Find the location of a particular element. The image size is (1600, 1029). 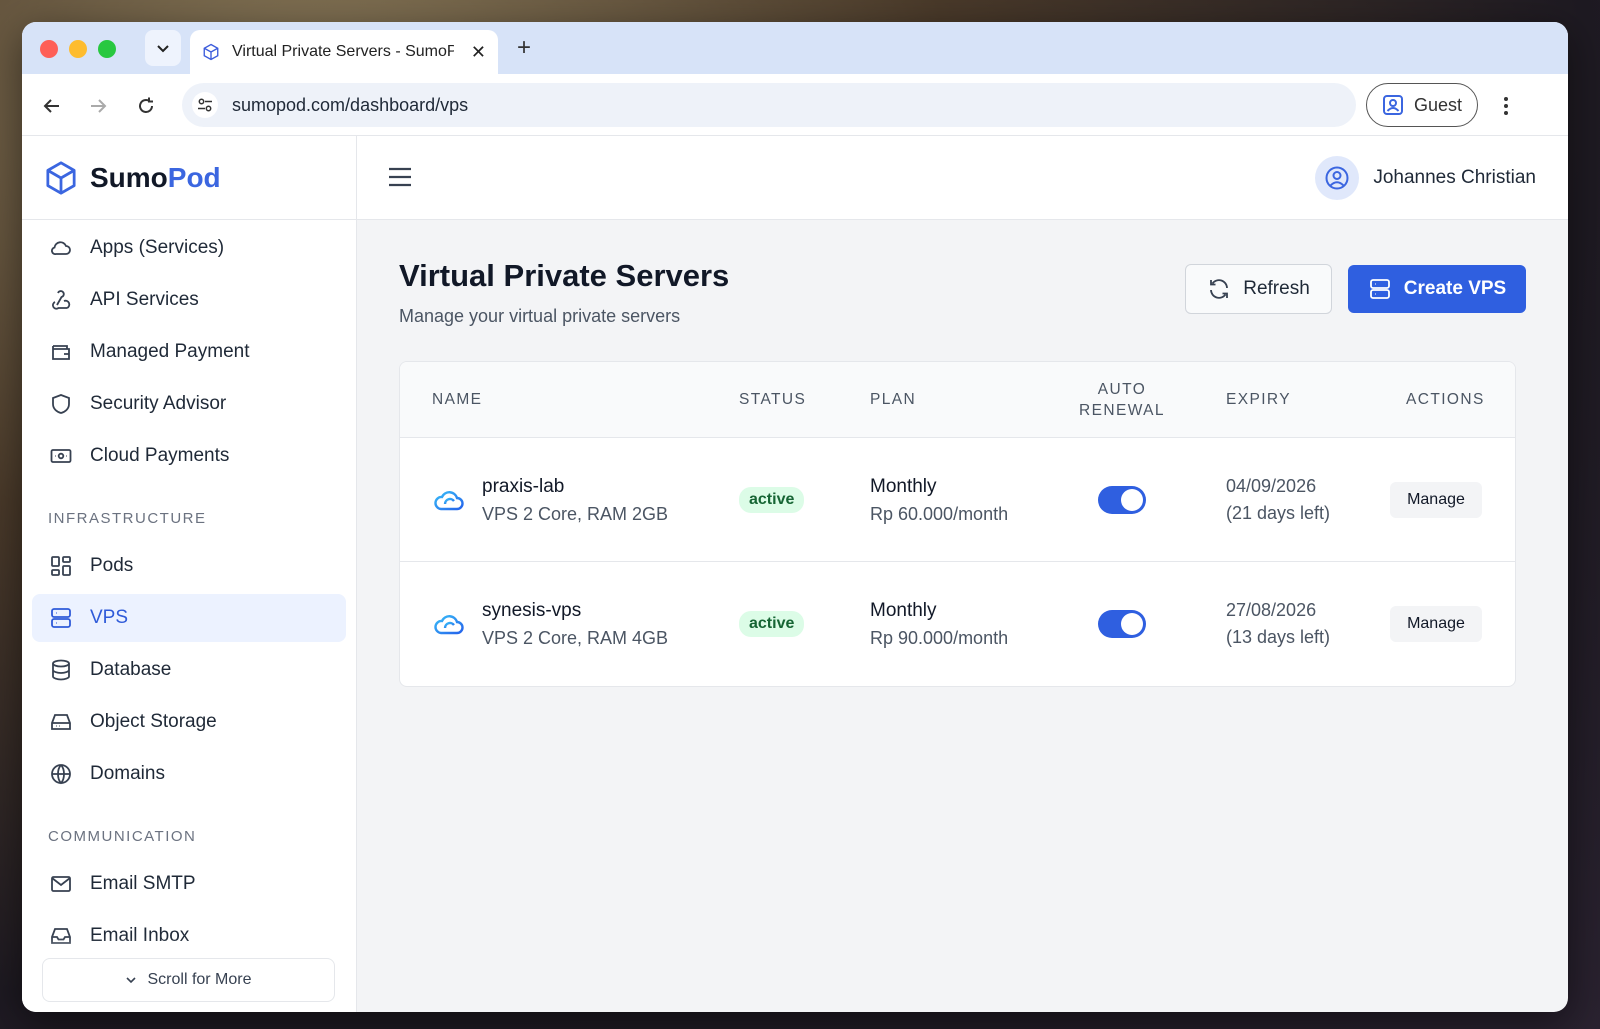

minimize-window-button is located at coordinates (78, 49).